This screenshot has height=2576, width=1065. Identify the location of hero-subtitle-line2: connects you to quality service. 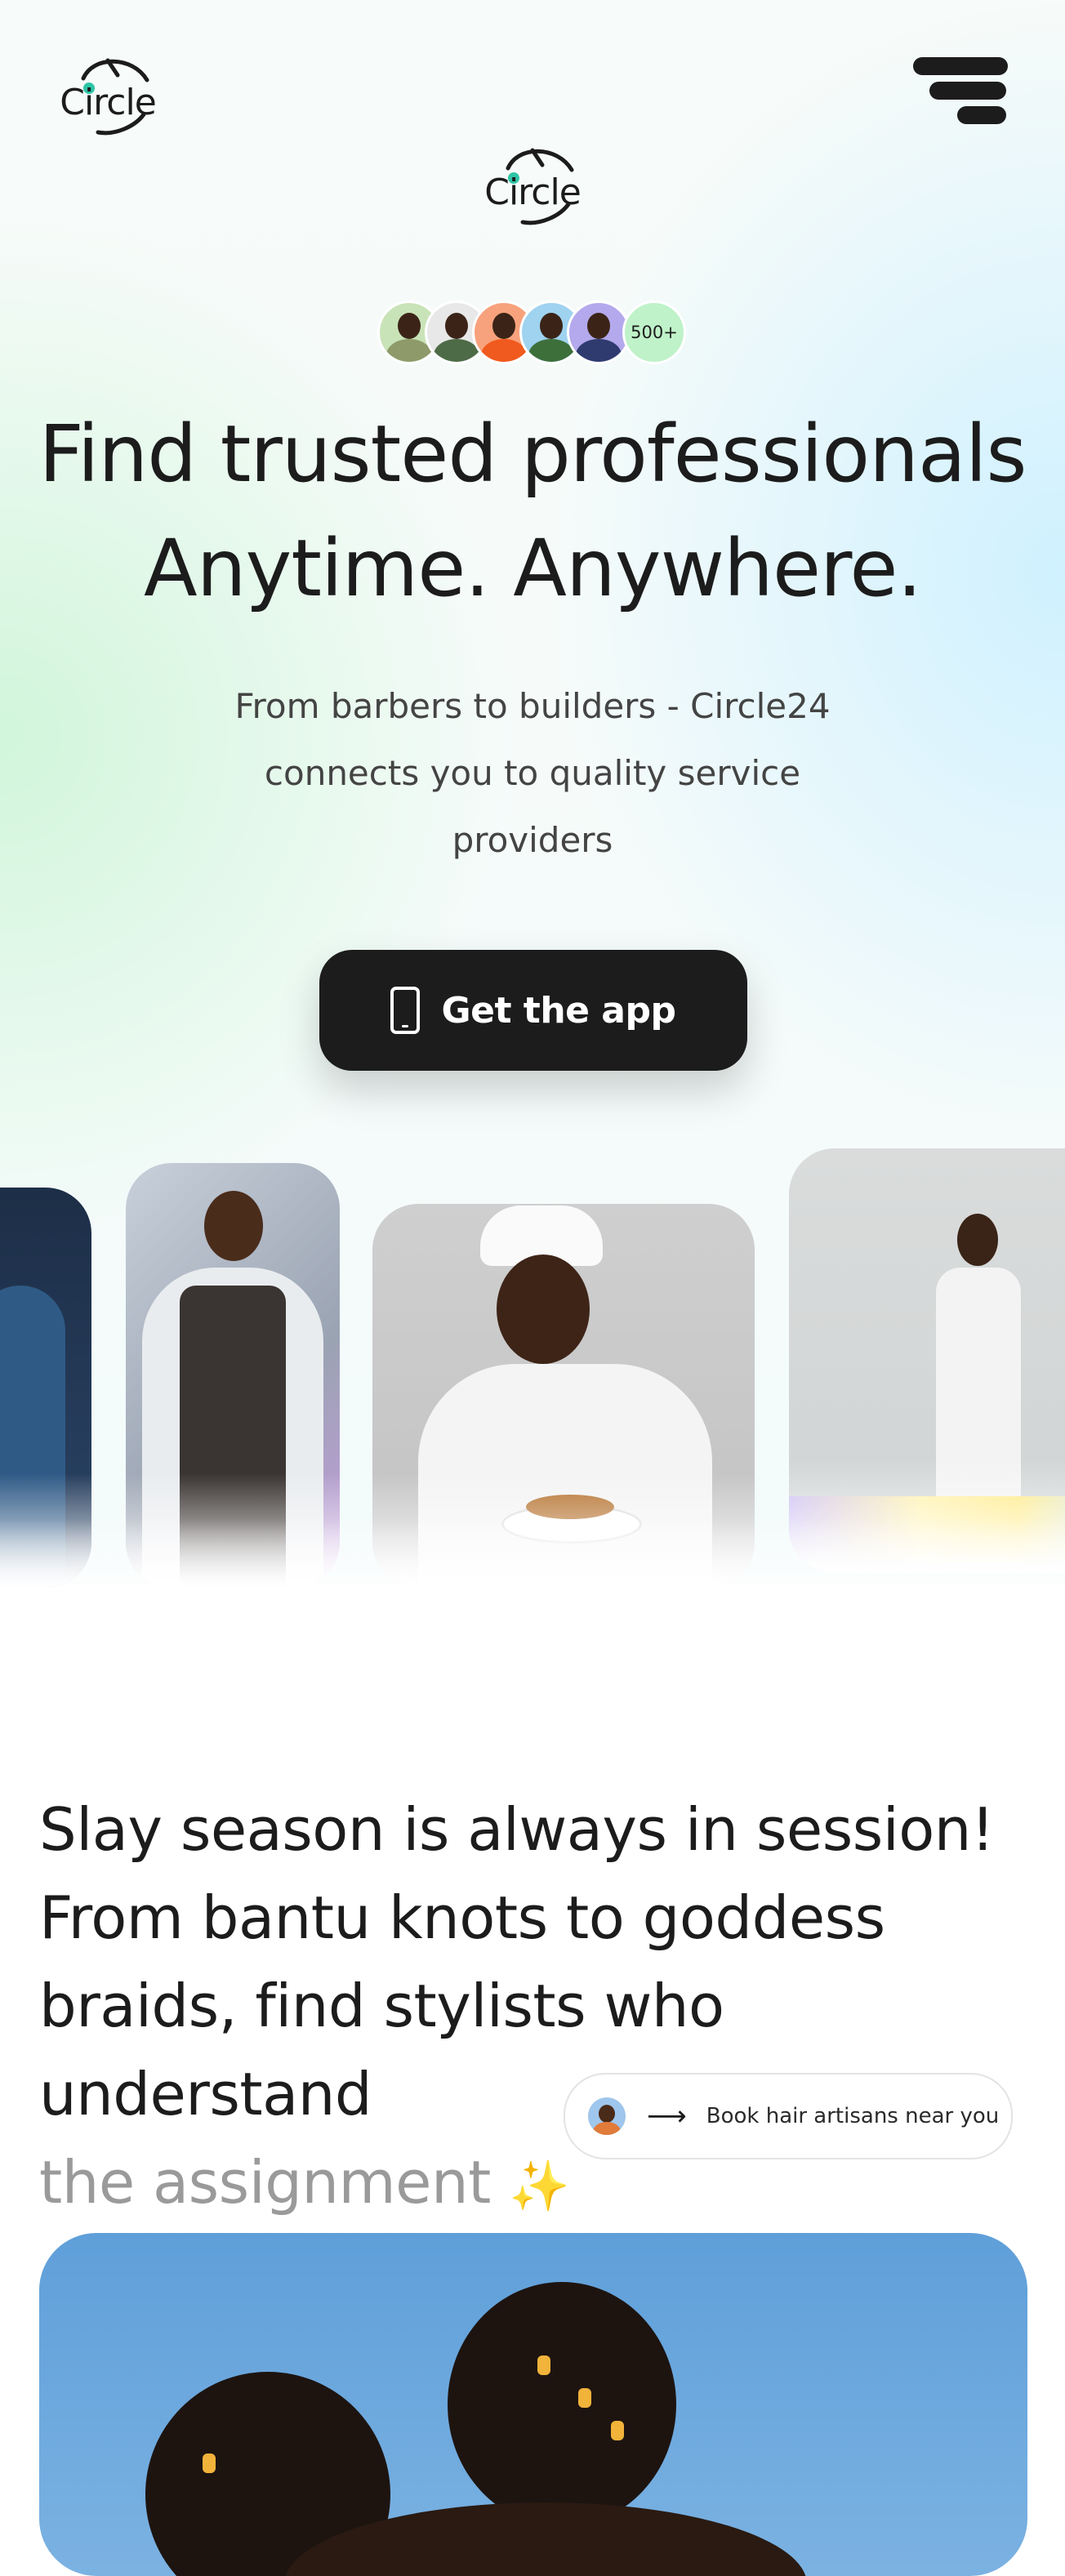
(532, 773).